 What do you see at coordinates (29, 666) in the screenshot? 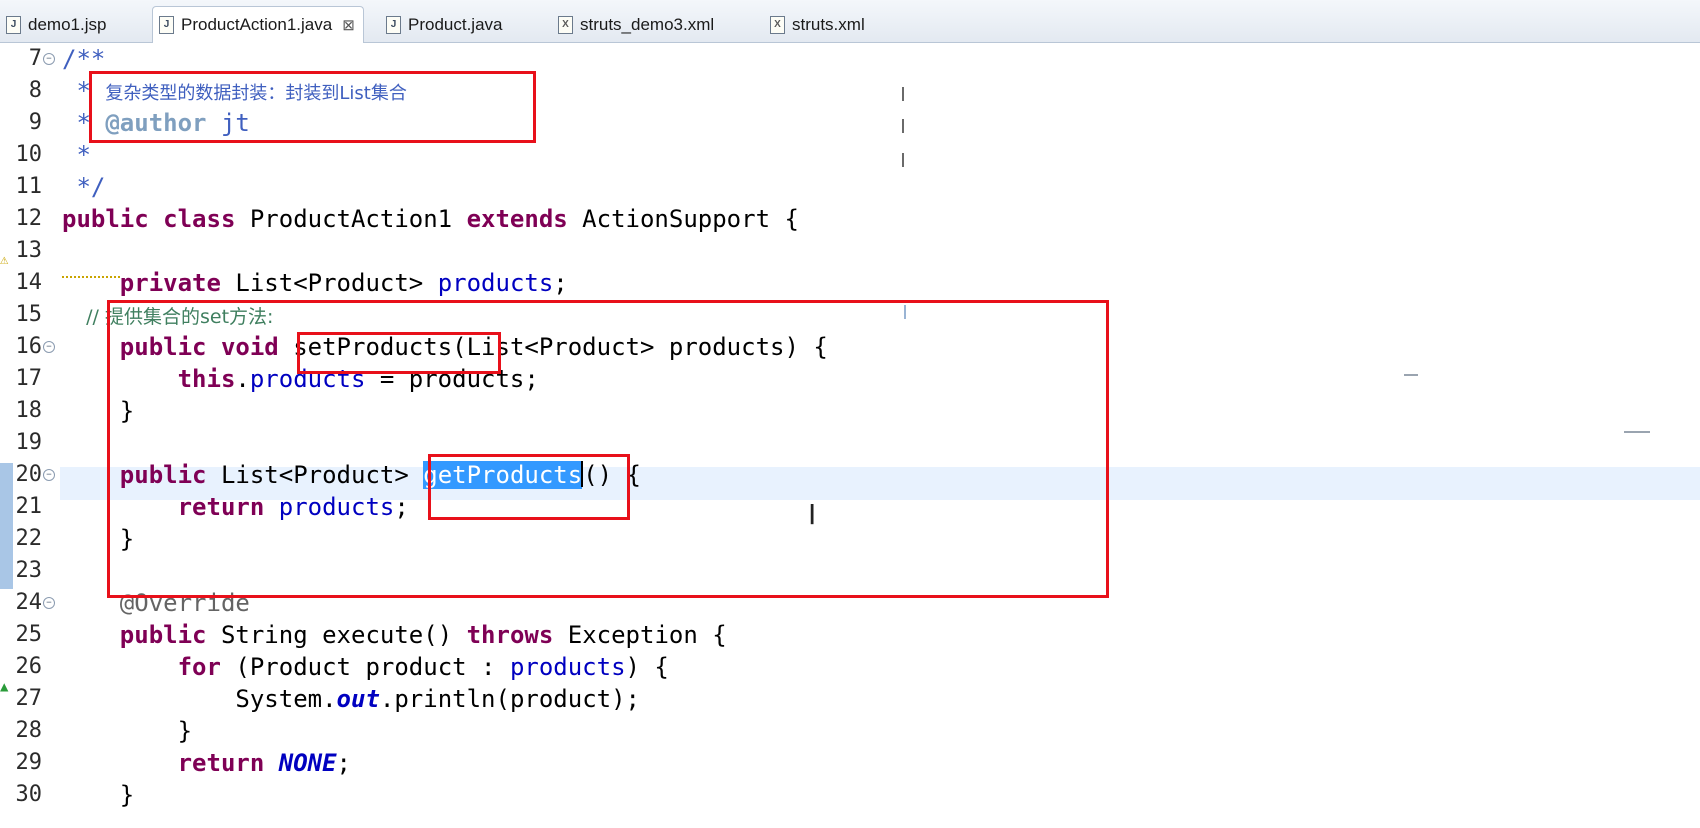
I see `line-number: 26` at bounding box center [29, 666].